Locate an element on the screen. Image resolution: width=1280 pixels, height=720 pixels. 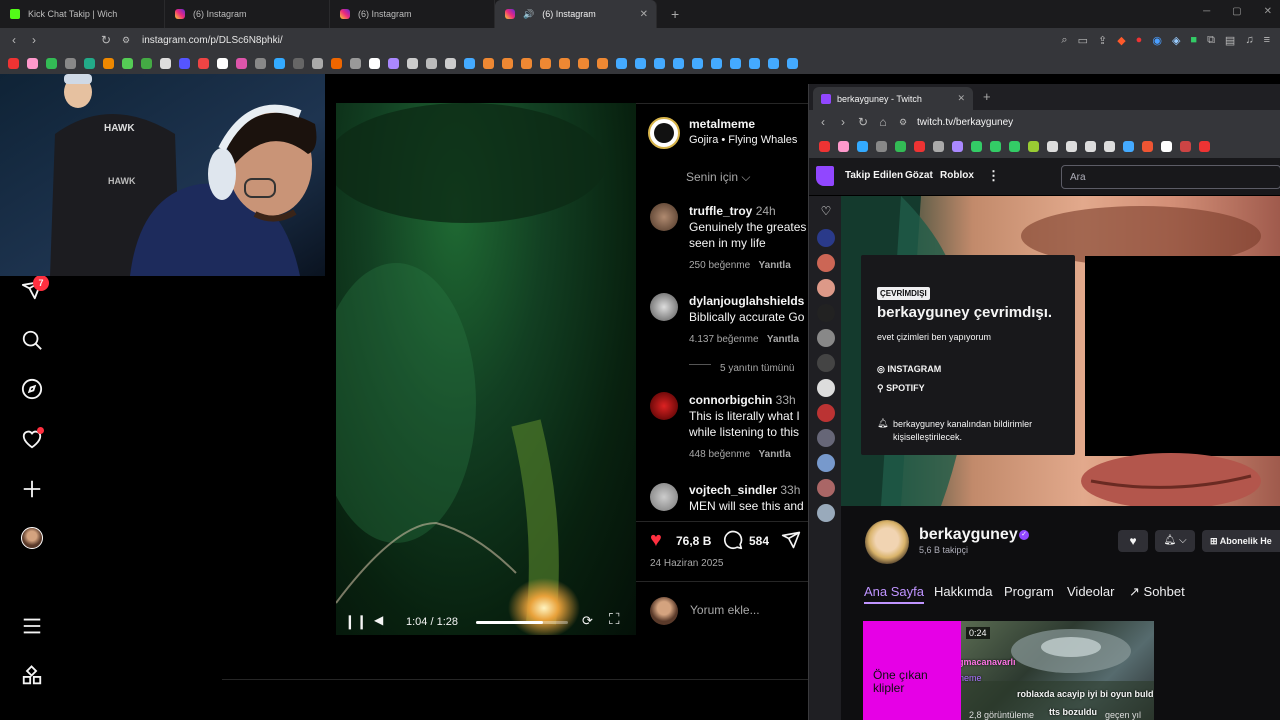
tab-about: Hakkımda is located at coordinates (963, 591).